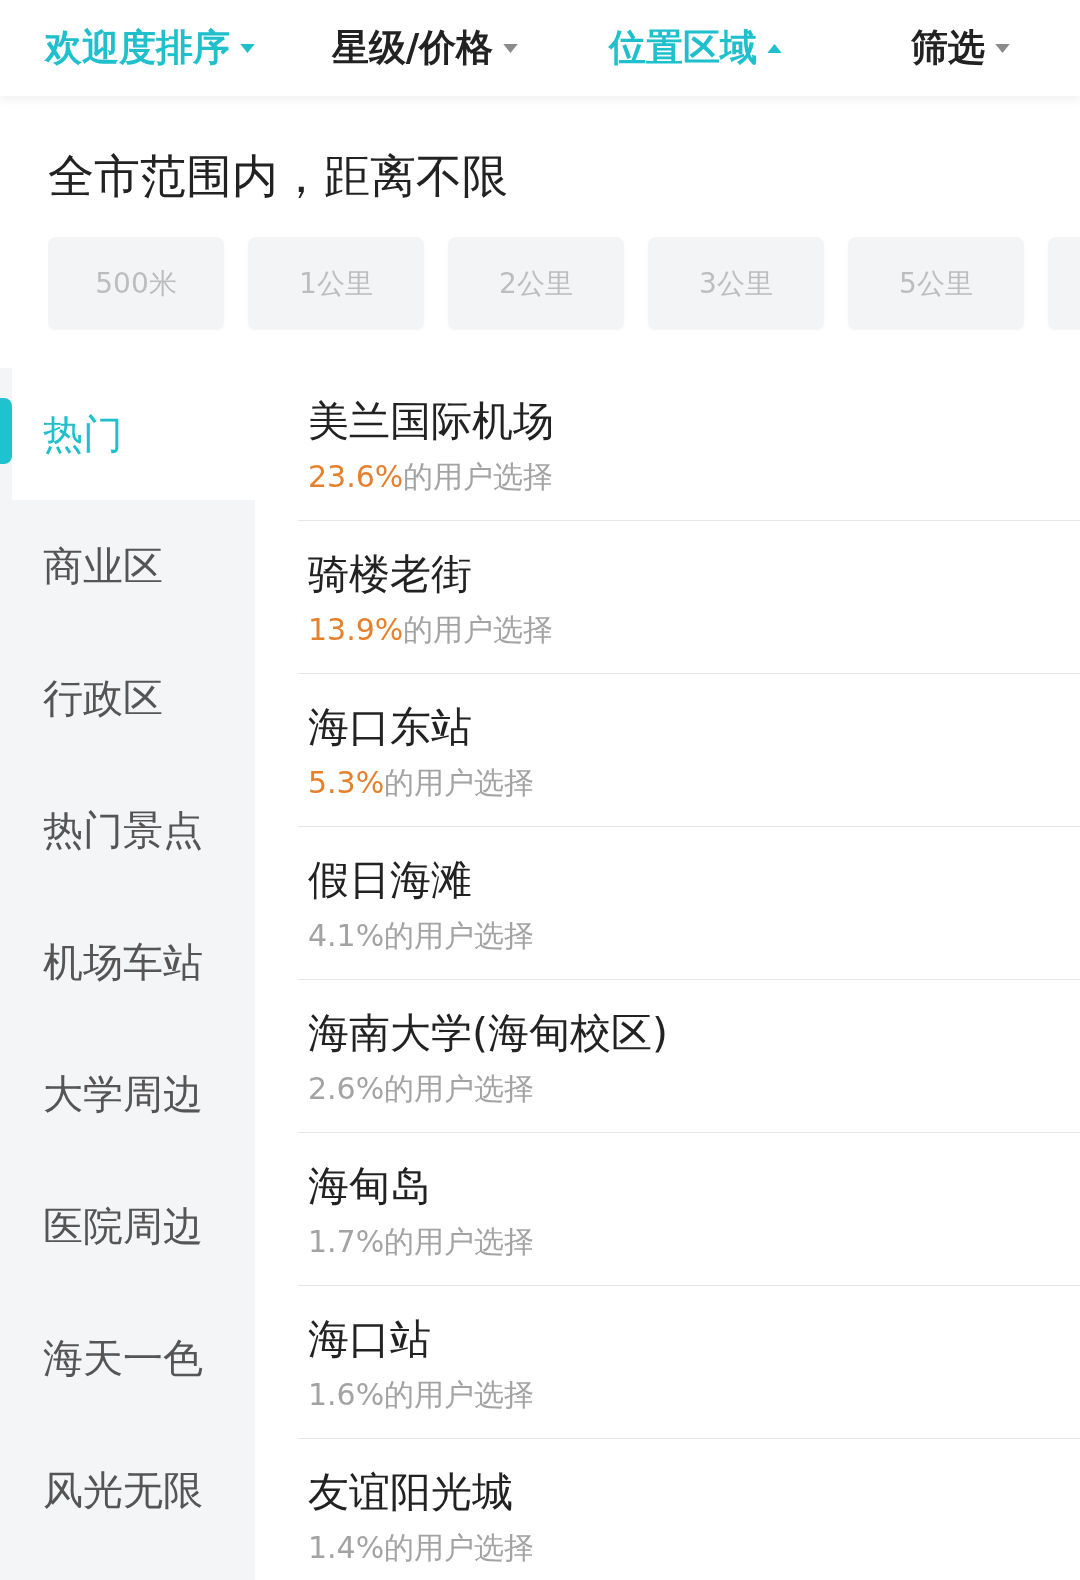 The width and height of the screenshot is (1080, 1580). Describe the element at coordinates (127, 698) in the screenshot. I see `sidebar-item: 行政区` at that location.